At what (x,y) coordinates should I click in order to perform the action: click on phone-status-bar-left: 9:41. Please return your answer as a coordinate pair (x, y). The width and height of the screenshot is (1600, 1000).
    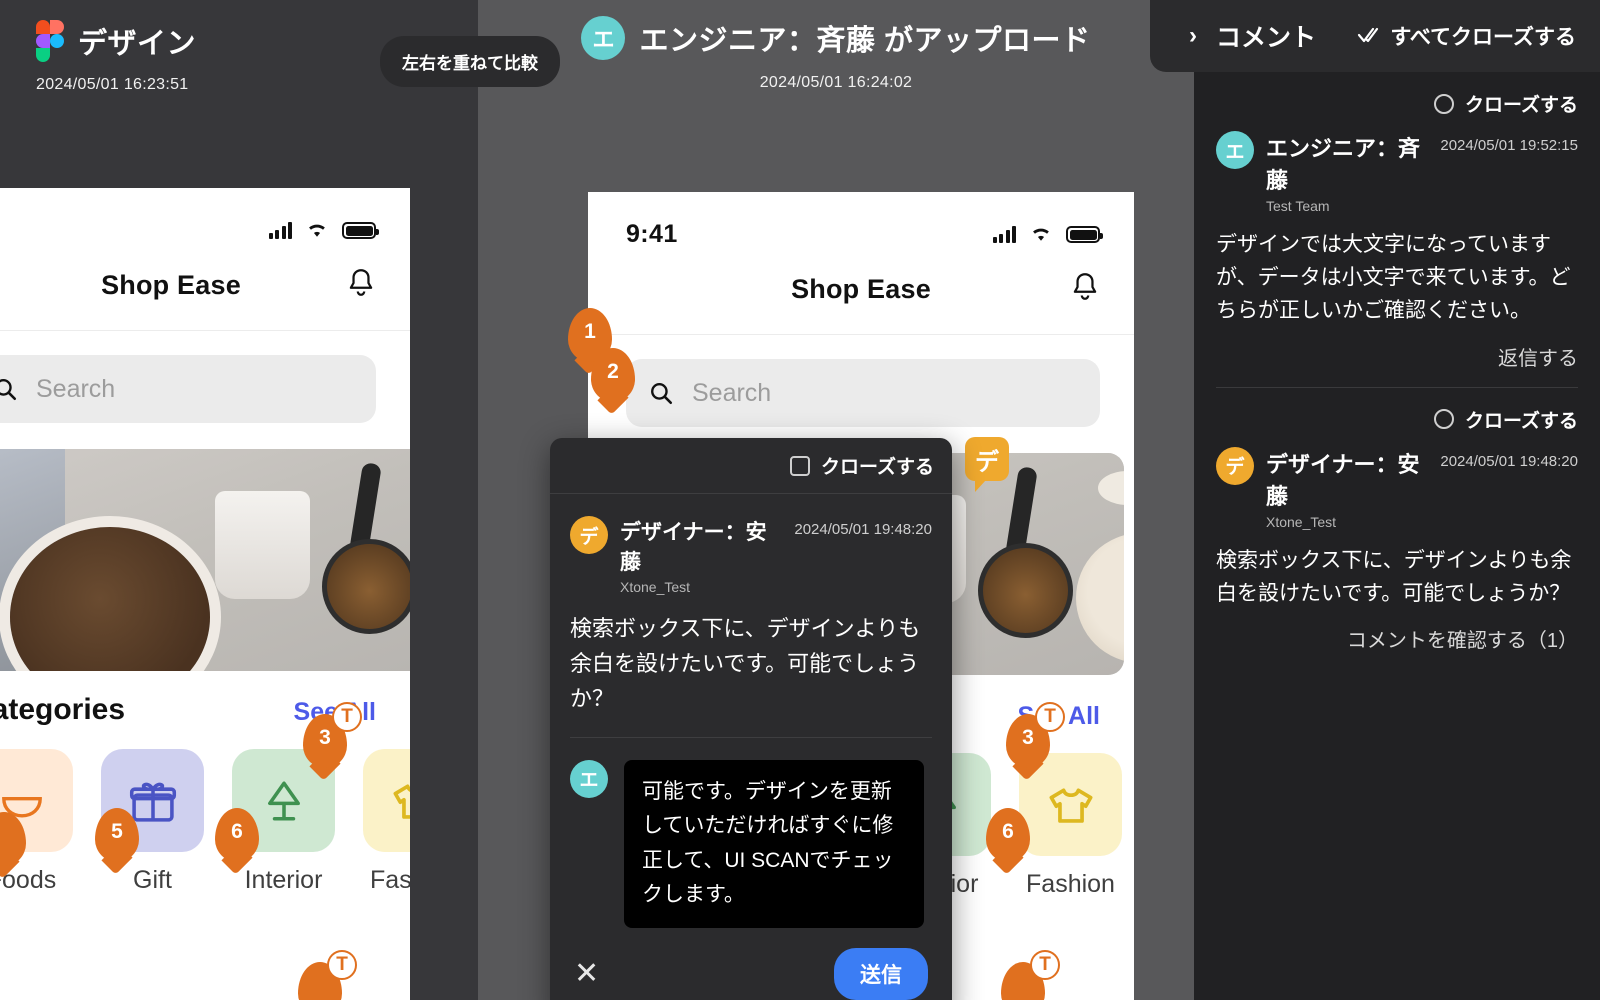
    Looking at the image, I should click on (205, 216).